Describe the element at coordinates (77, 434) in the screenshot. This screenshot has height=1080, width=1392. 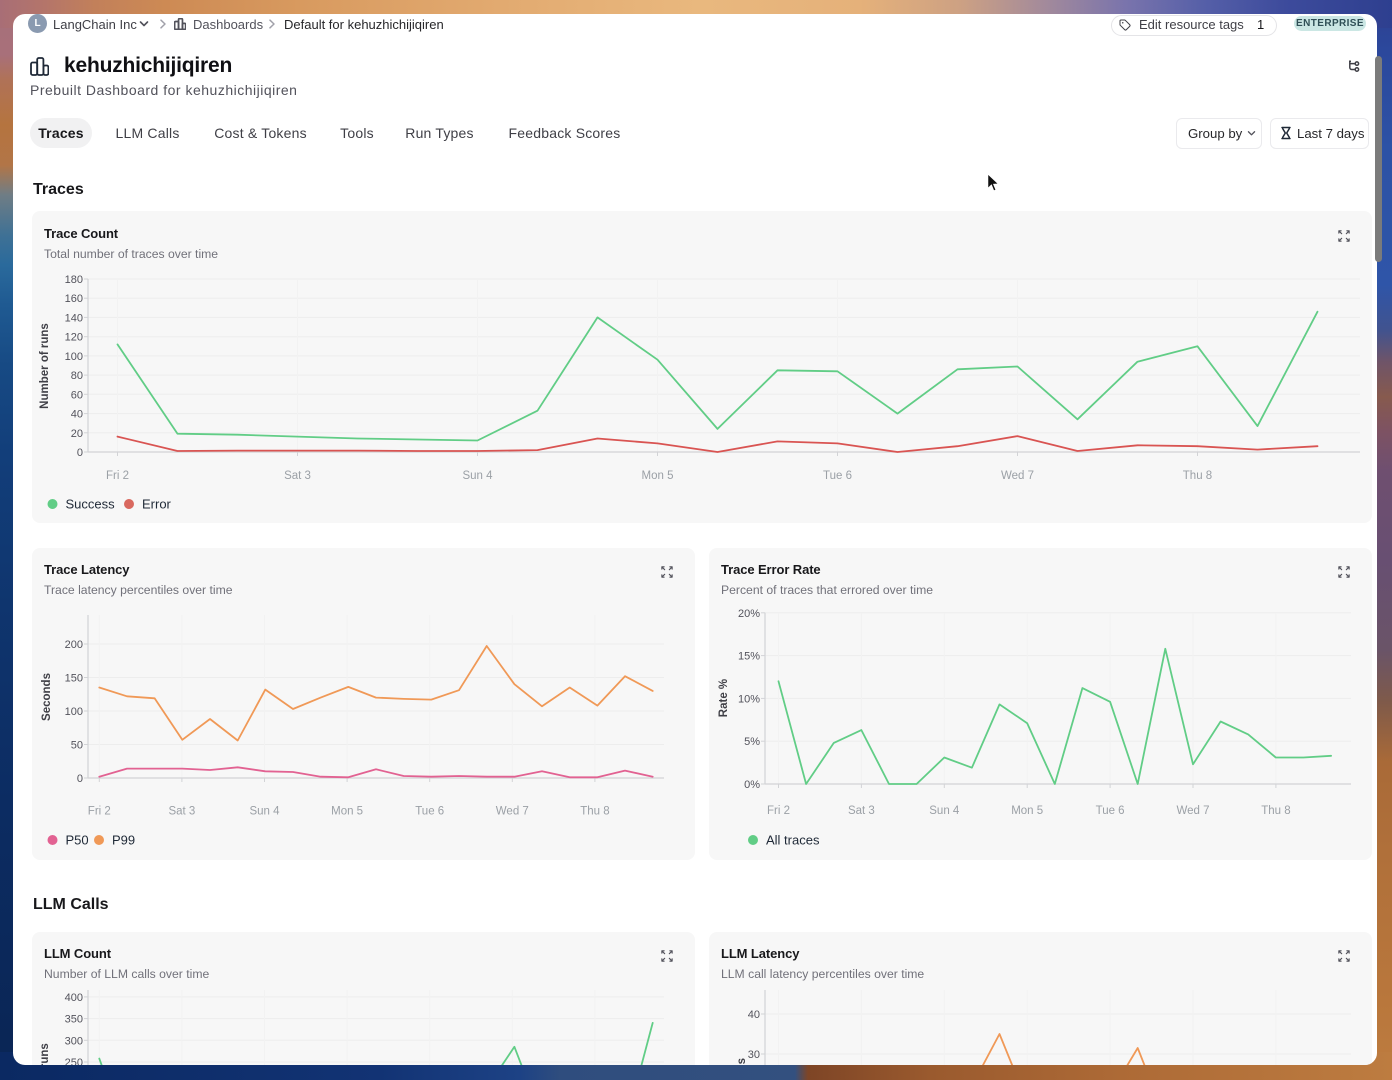
I see `svg-text: 20` at that location.